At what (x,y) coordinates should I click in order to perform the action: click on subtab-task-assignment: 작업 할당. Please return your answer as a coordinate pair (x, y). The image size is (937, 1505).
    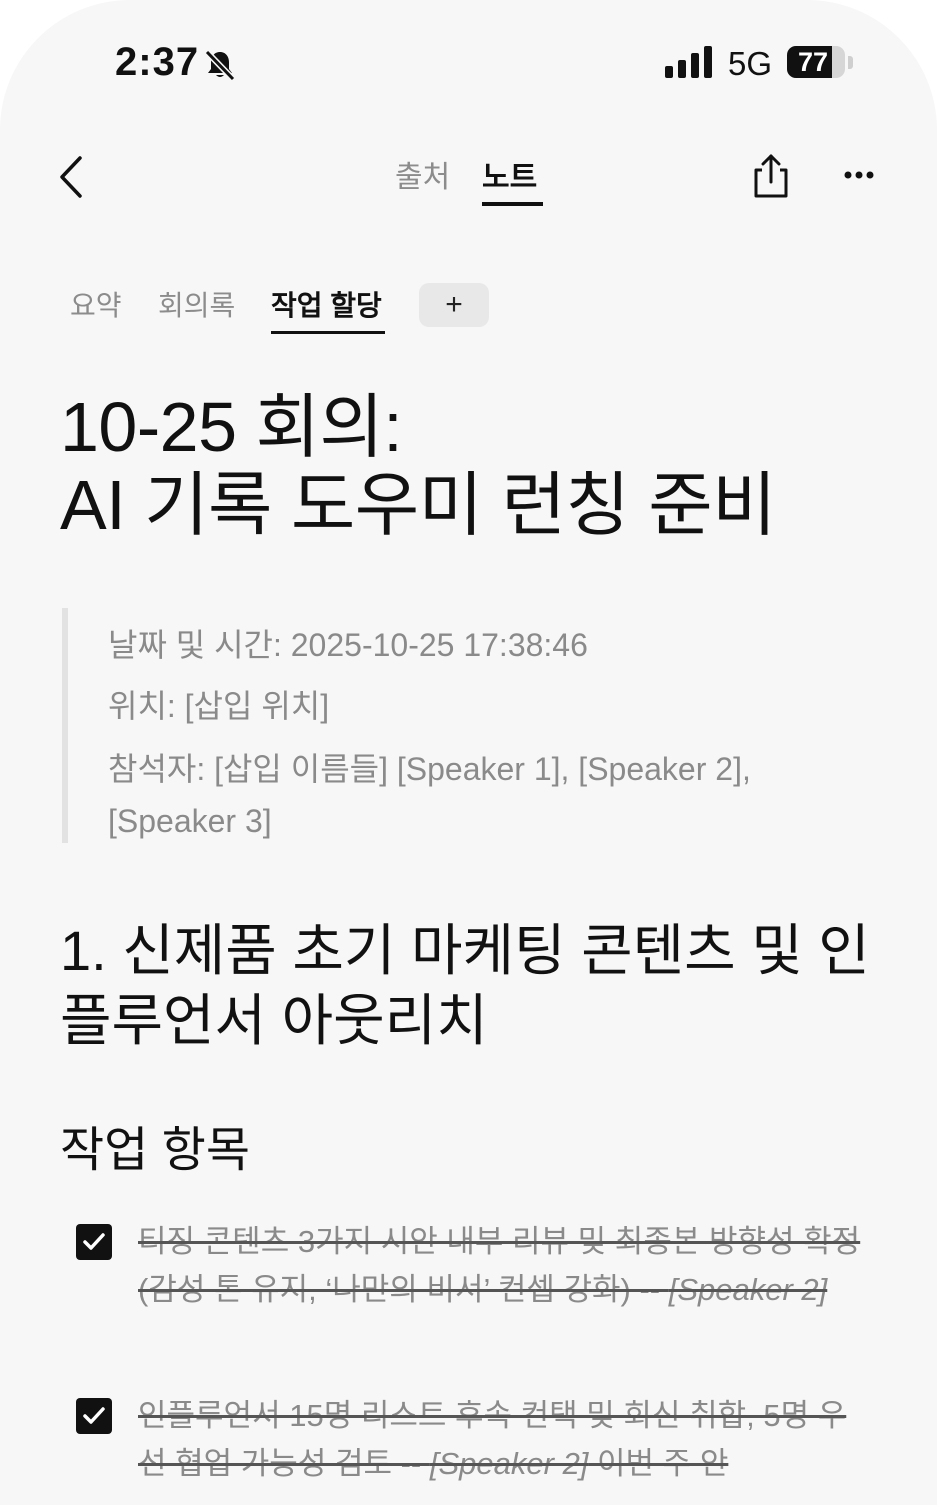
    Looking at the image, I should click on (326, 304).